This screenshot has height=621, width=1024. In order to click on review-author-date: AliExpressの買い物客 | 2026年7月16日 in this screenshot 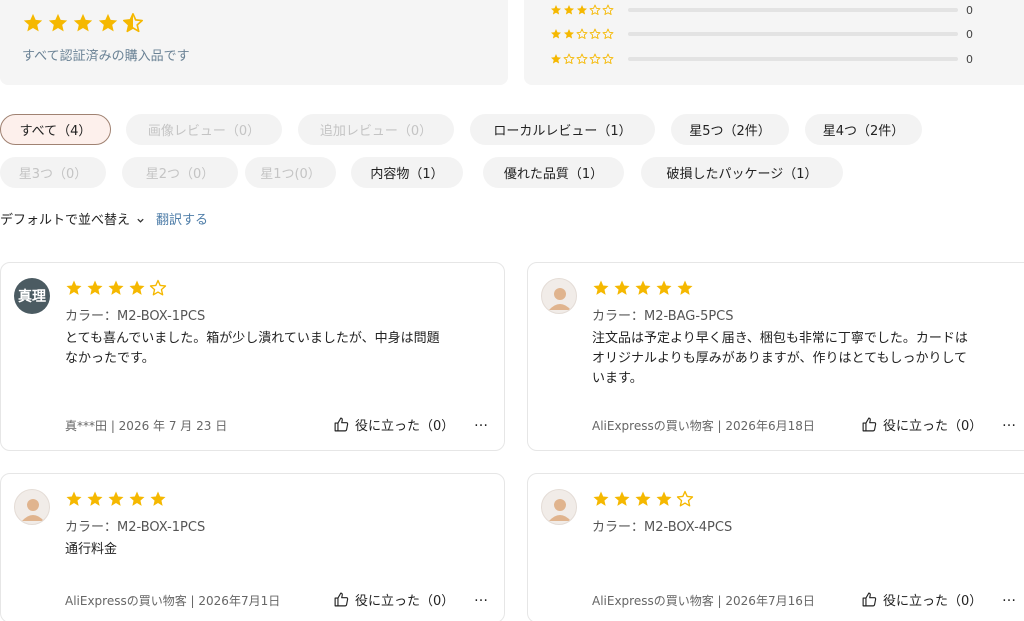, I will do `click(703, 601)`.